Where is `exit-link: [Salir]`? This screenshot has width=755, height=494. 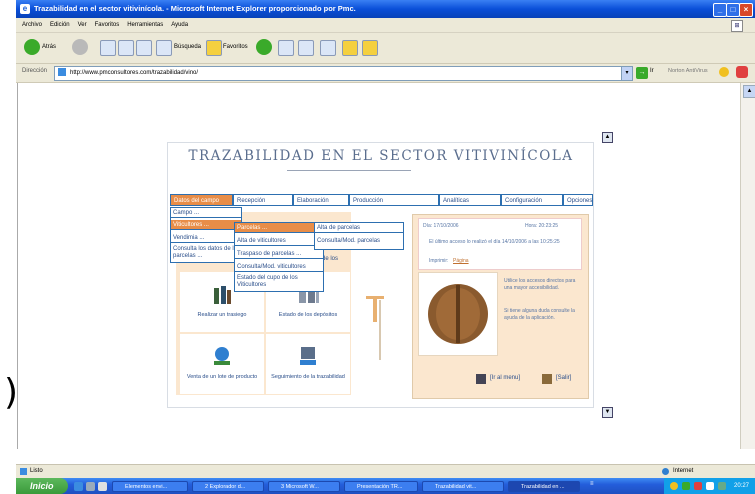
exit-link: [Salir] is located at coordinates (563, 378).